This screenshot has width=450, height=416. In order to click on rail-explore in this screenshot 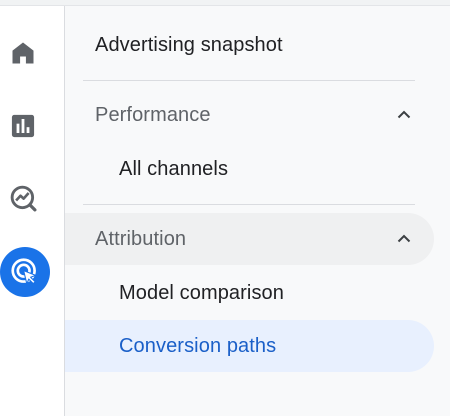, I will do `click(23, 198)`.